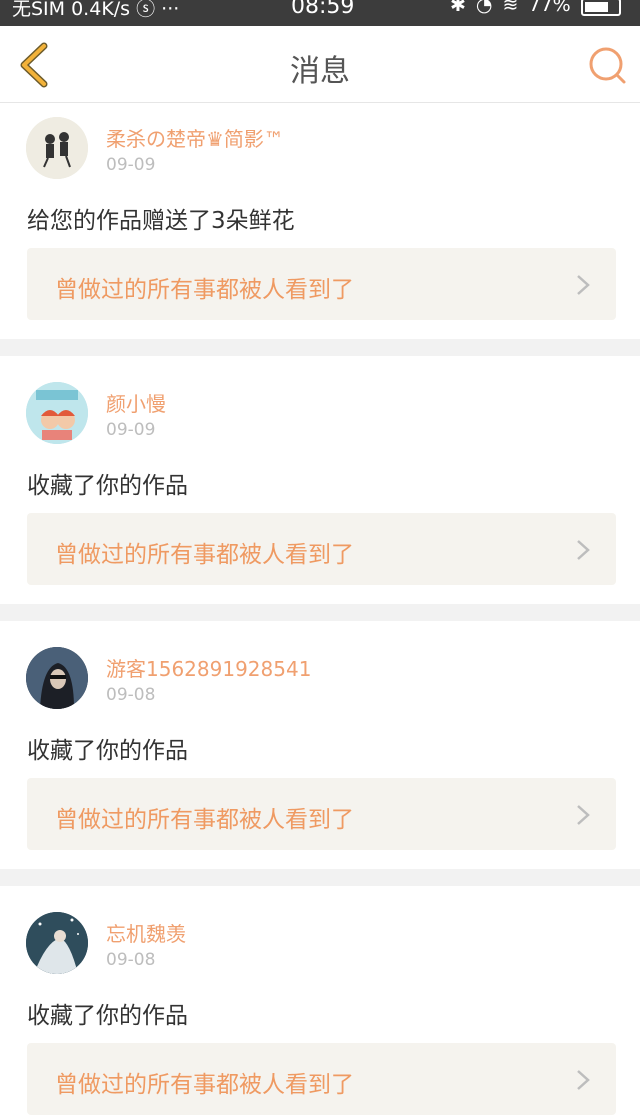 The image size is (640, 1118). I want to click on carrier-network-status: 无SIM 0.4K/s ⓢ ···, so click(96, 10).